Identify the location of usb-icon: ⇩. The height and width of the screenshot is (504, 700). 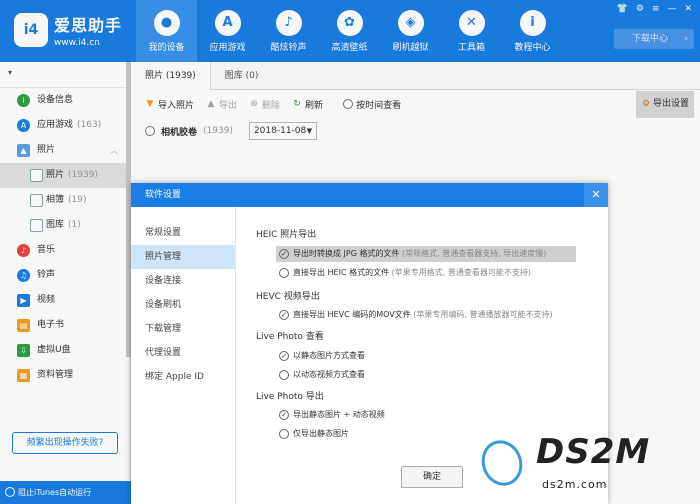
(23, 350).